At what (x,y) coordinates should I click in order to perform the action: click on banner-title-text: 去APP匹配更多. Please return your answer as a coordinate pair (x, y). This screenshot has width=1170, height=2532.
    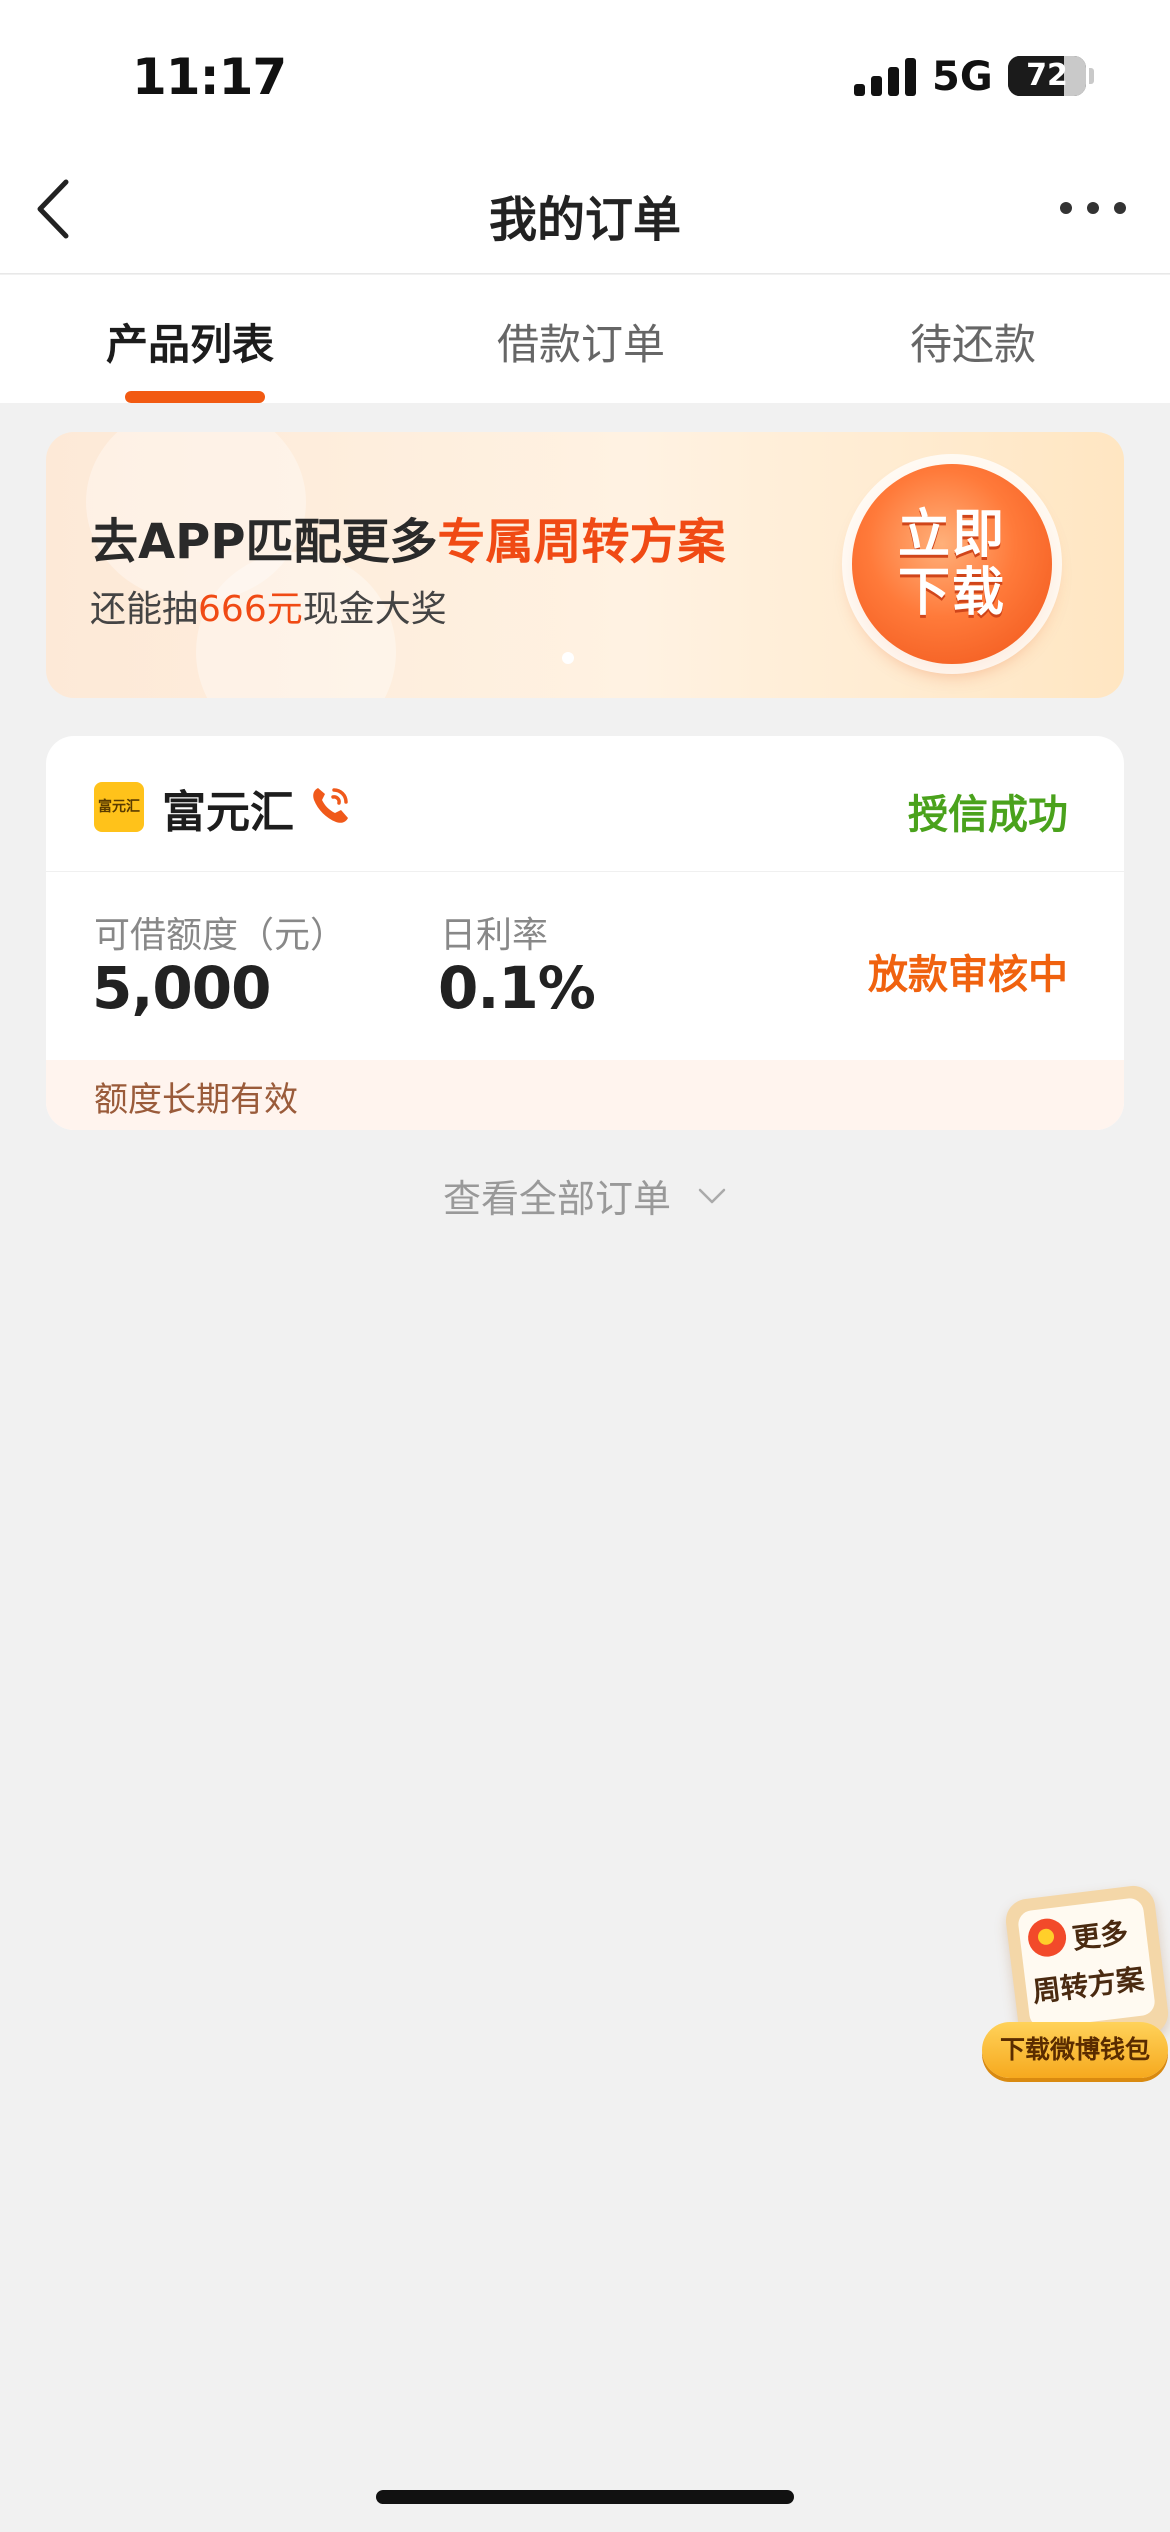
    Looking at the image, I should click on (264, 542).